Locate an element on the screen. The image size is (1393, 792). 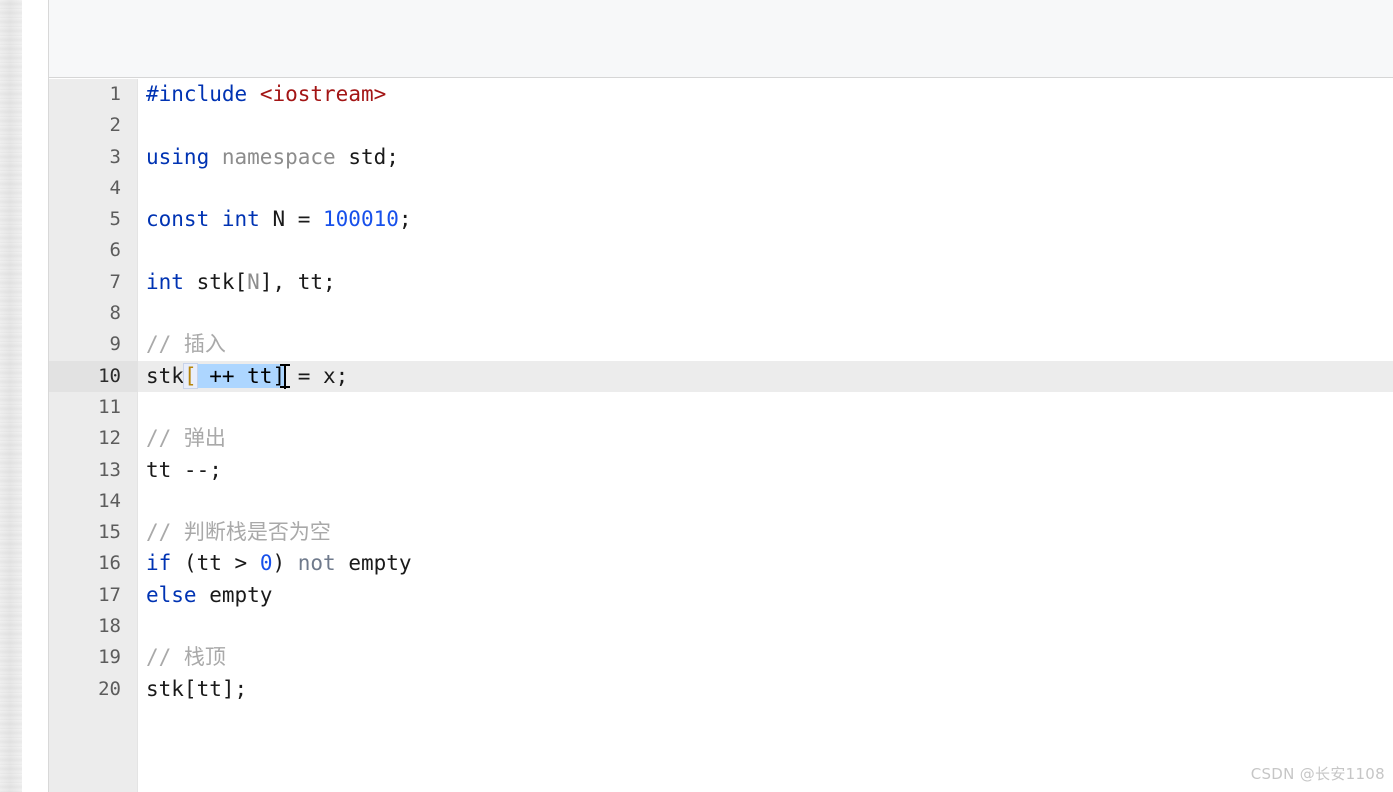
line-content: if (tt > 0) not empty is located at coordinates (279, 563).